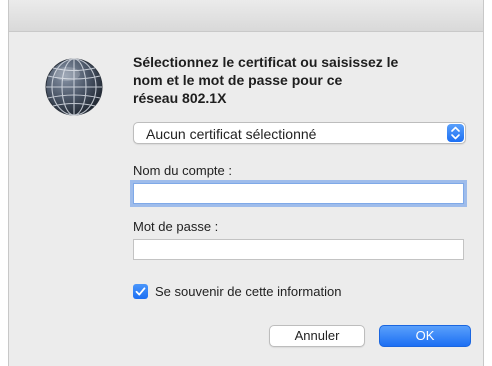 The height and width of the screenshot is (366, 492). What do you see at coordinates (455, 133) in the screenshot?
I see `updown-arrows-icon` at bounding box center [455, 133].